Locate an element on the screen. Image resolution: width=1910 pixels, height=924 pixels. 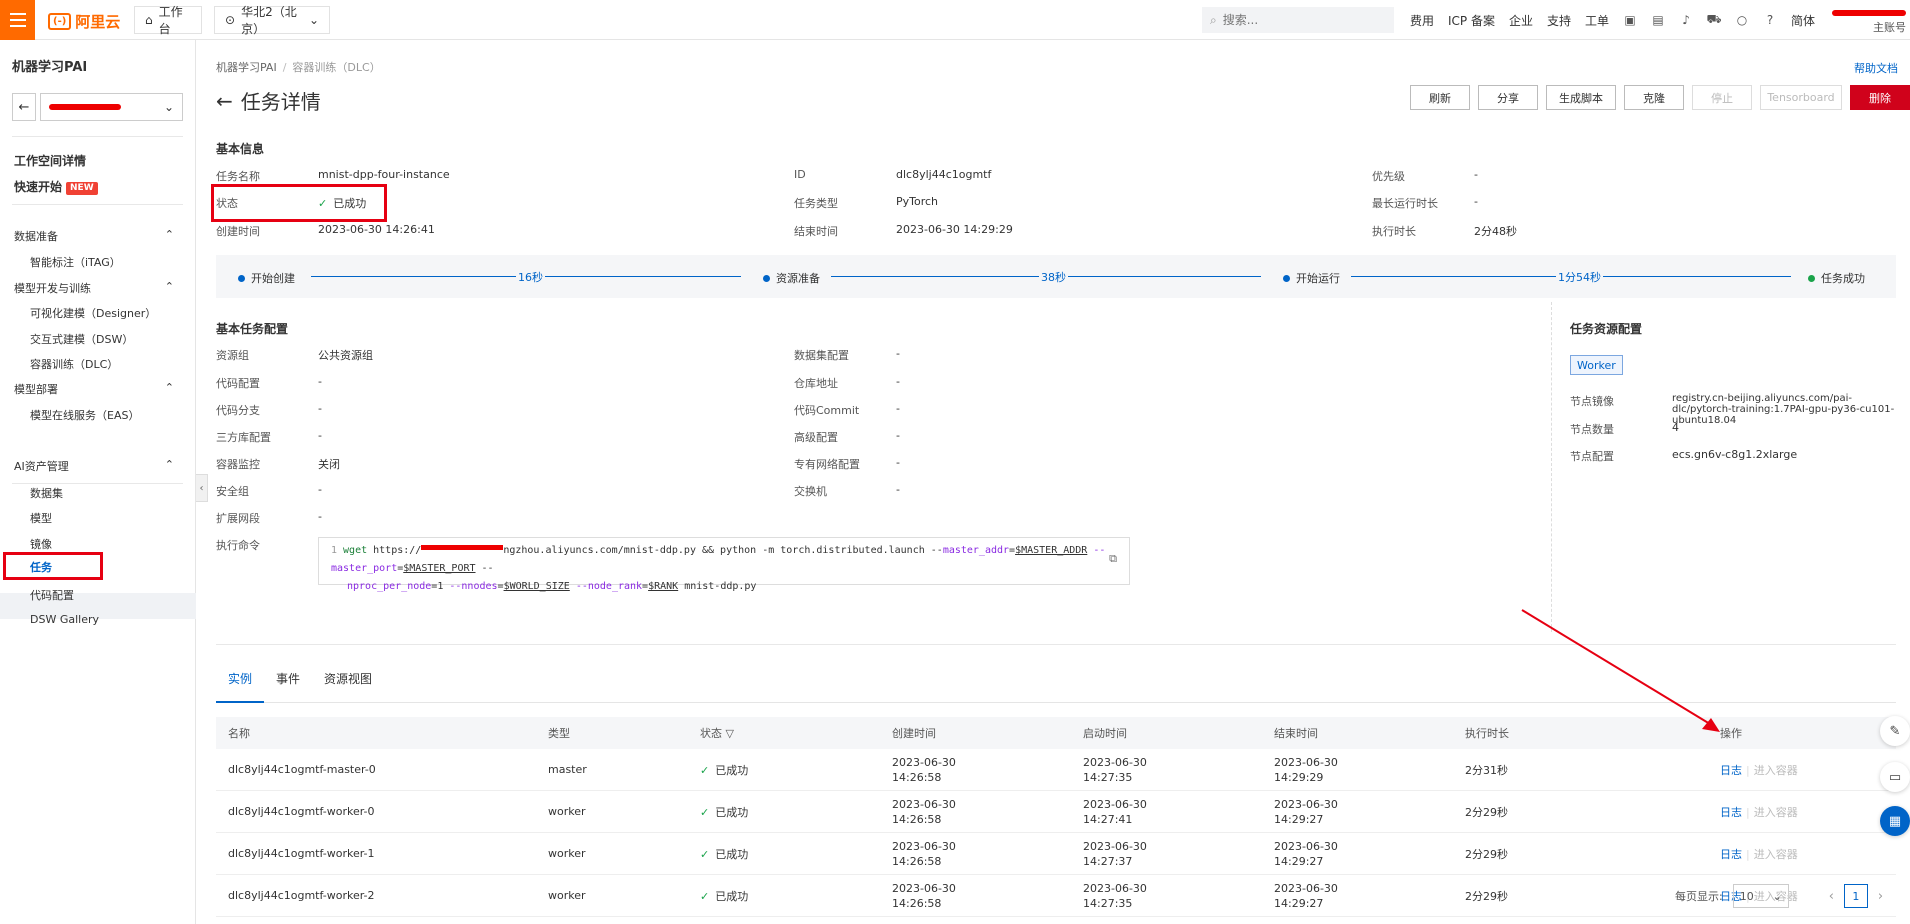
search-input is located at coordinates (1297, 20).